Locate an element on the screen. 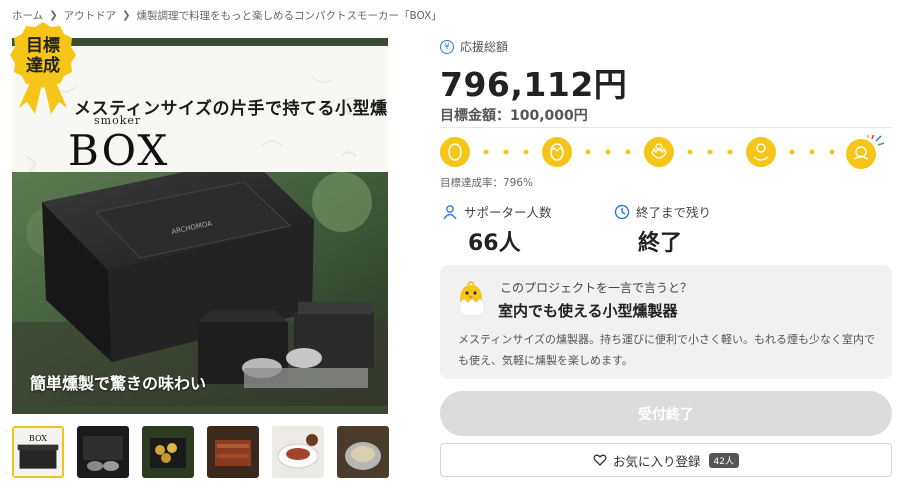 This screenshot has width=903, height=488. goal-achieved-badge: 目標 達成 is located at coordinates (43, 68).